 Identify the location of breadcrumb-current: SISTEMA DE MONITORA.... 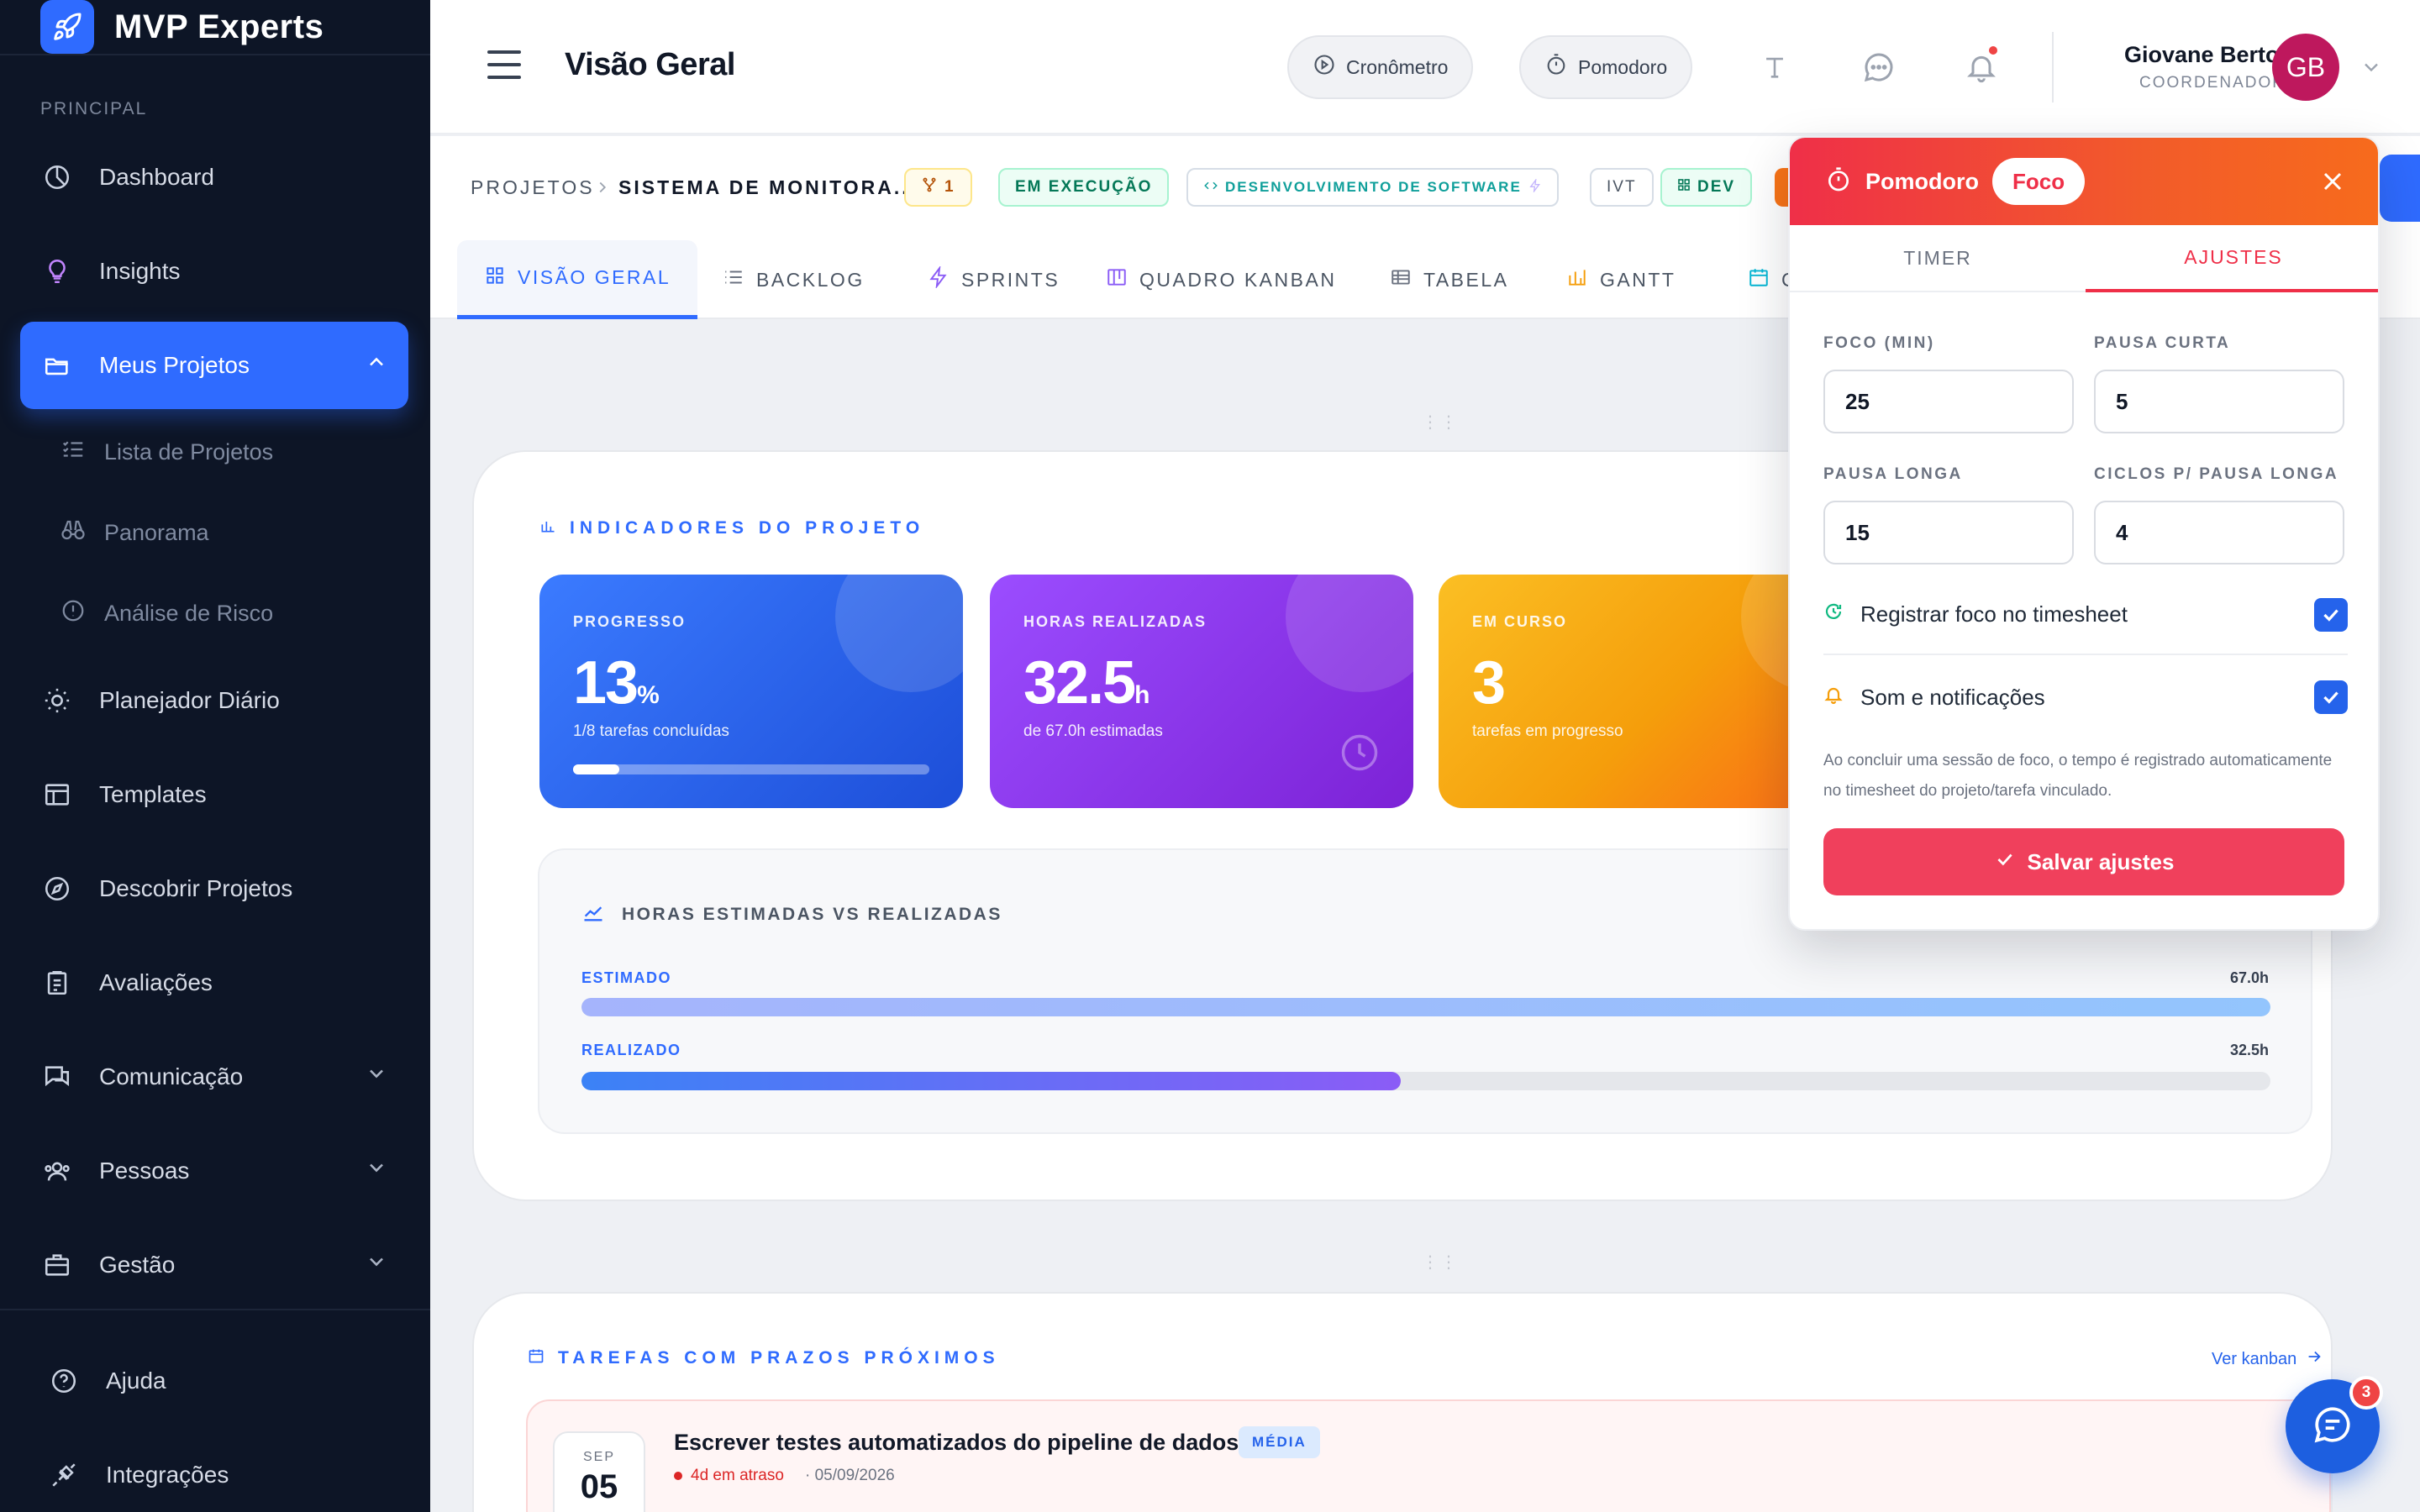
(768, 187).